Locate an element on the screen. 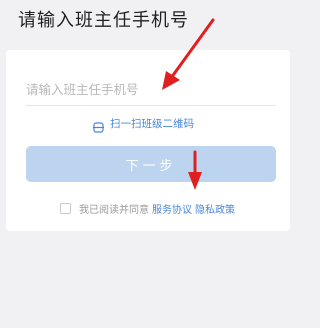 Image resolution: width=320 pixels, height=328 pixels. agree-checkbox is located at coordinates (65, 208).